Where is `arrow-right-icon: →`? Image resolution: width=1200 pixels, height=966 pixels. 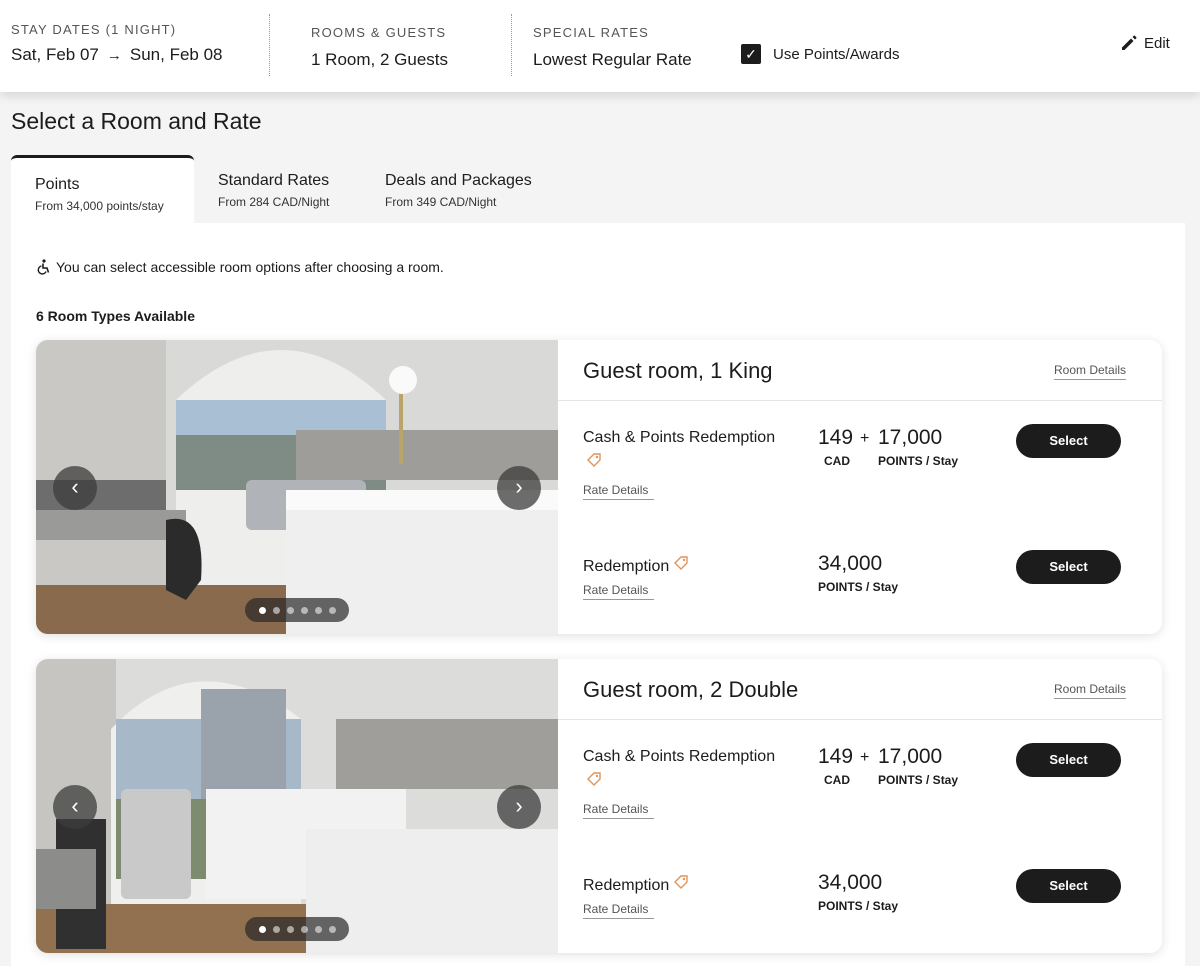 arrow-right-icon: → is located at coordinates (114, 55).